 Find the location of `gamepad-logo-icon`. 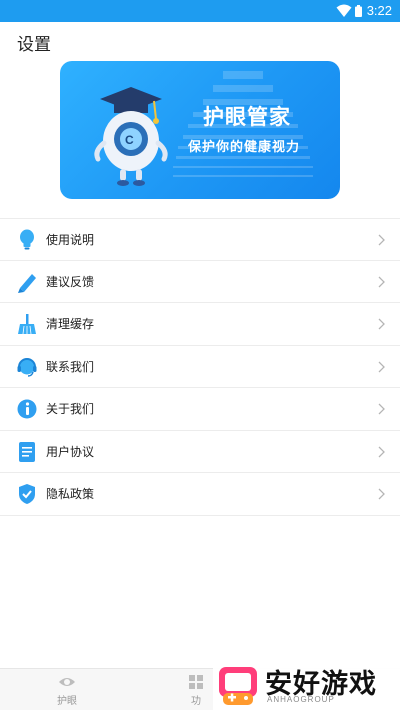

gamepad-logo-icon is located at coordinates (238, 686).